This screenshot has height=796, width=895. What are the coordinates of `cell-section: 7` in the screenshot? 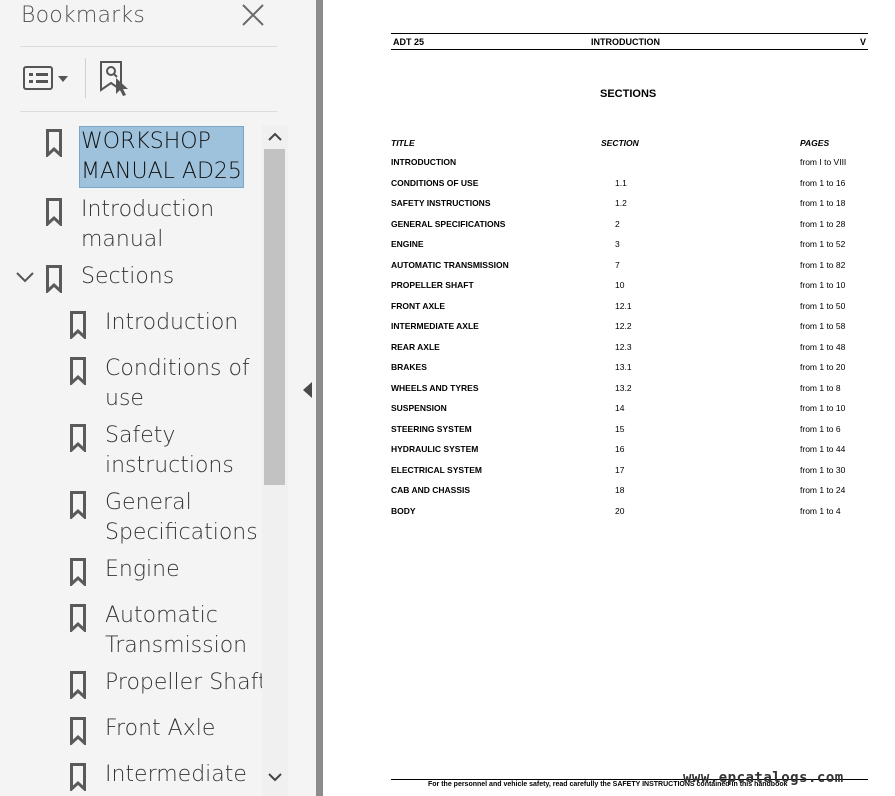 It's located at (617, 264).